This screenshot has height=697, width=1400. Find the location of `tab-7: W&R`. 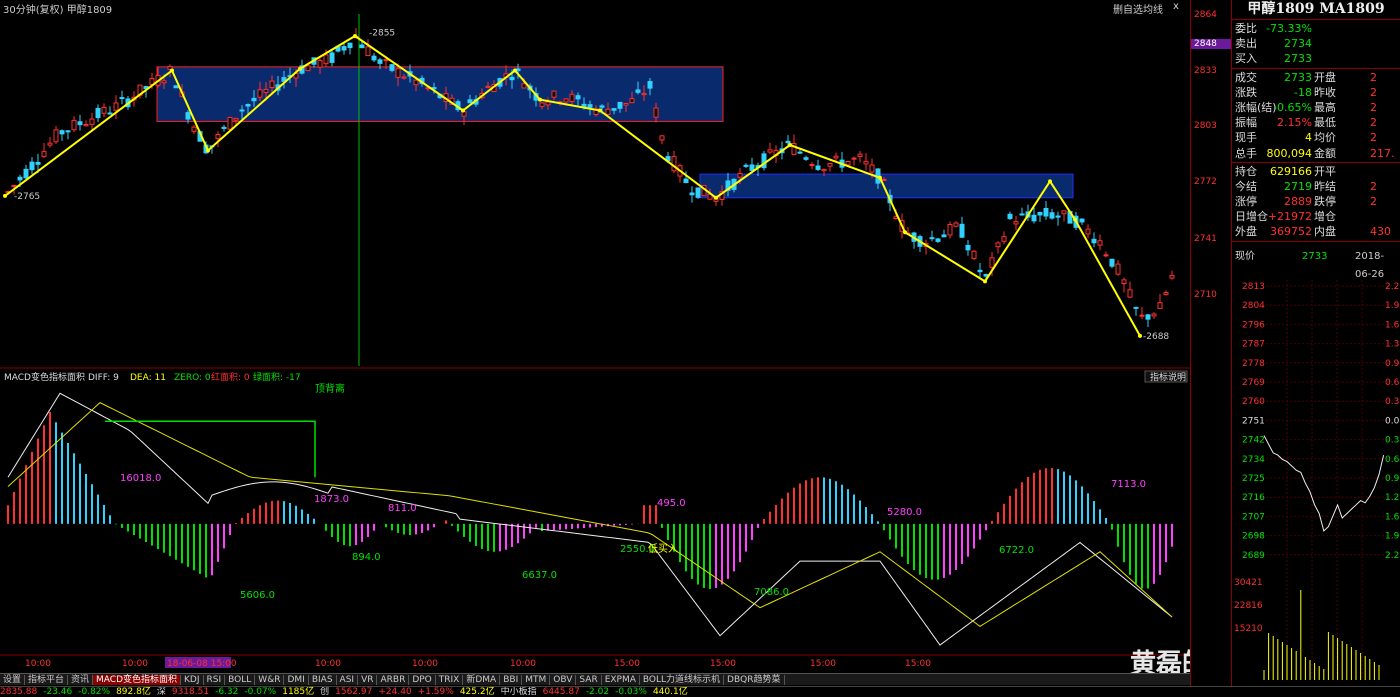

tab-7: W&R is located at coordinates (270, 680).